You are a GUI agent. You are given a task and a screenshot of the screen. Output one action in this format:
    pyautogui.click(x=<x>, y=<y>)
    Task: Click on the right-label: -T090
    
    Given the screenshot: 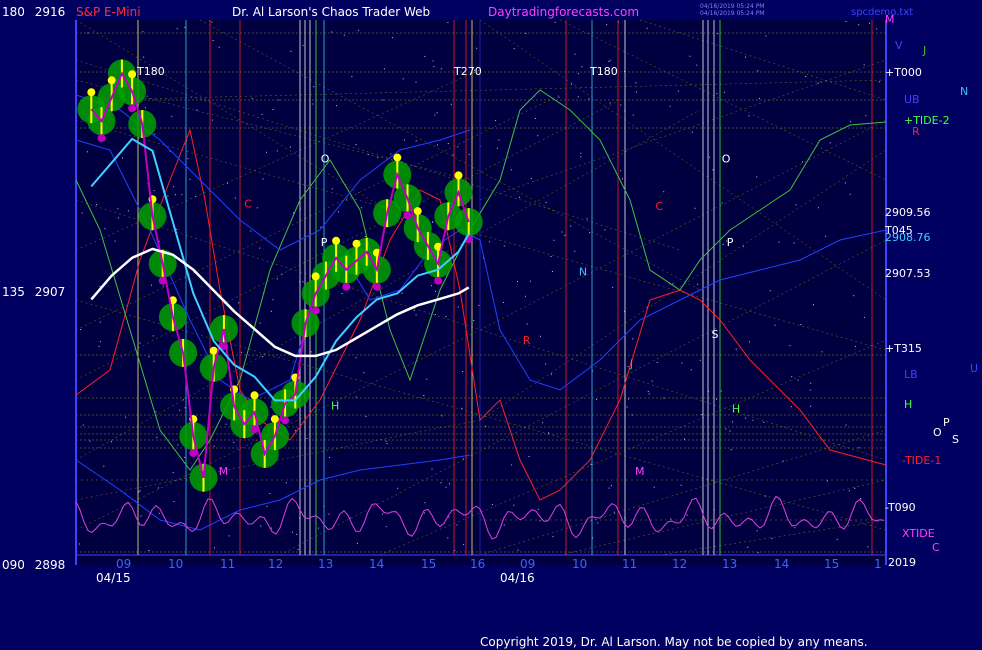 What is the action you would take?
    pyautogui.click(x=900, y=507)
    